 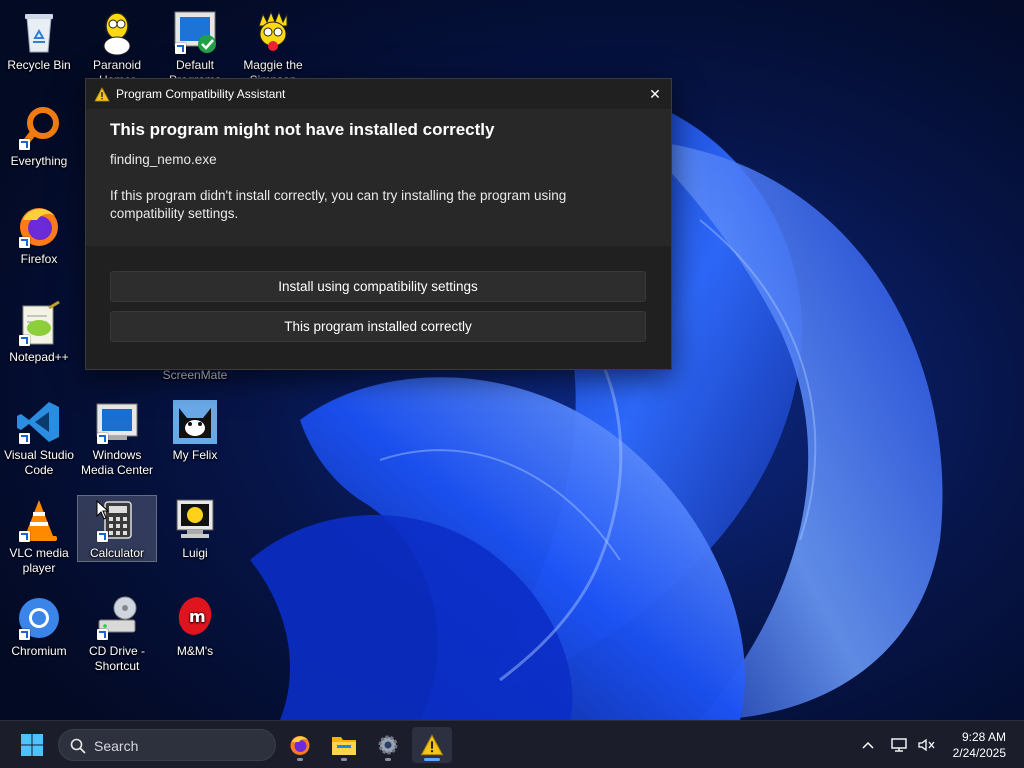 What do you see at coordinates (432, 759) in the screenshot?
I see `active-indicator` at bounding box center [432, 759].